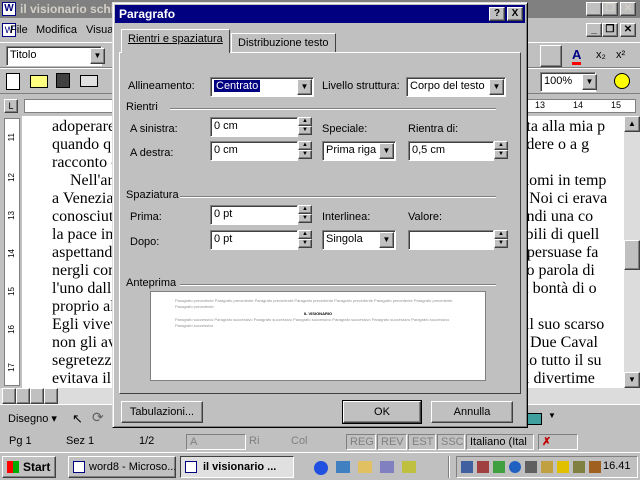  I want to click on outline-view-icon, so click(51, 396).